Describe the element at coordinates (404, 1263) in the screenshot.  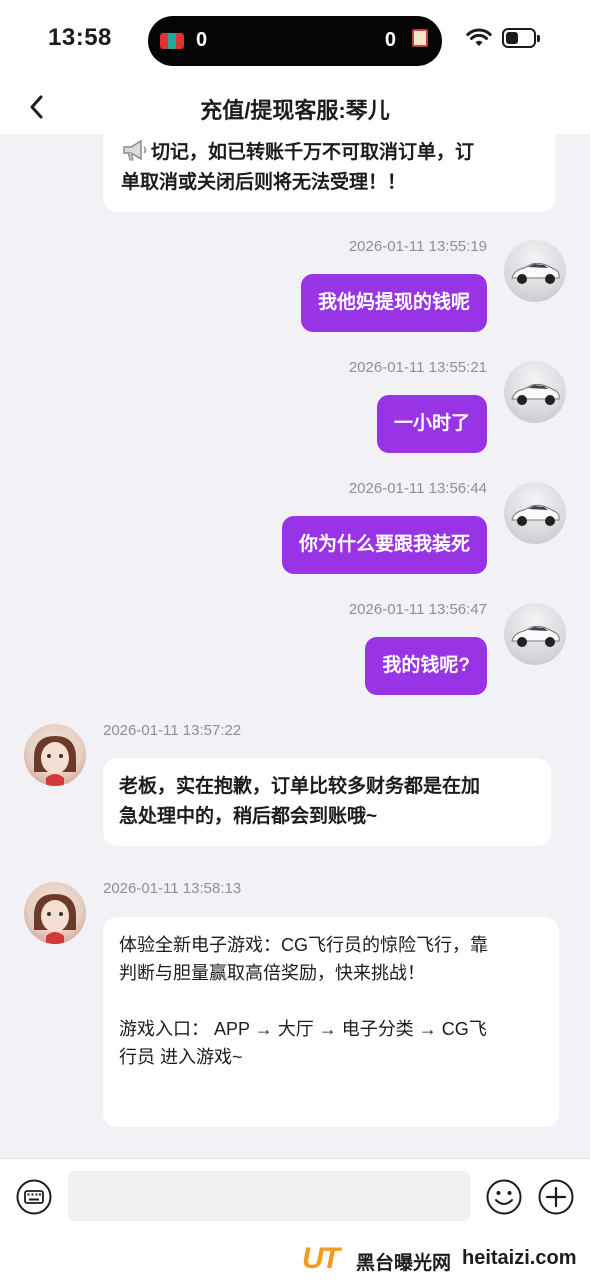
I see `watermark-site-name: 黑台曝光网` at that location.